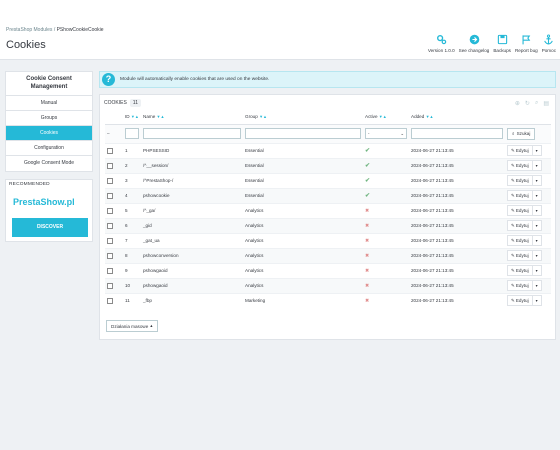 The image size is (560, 450). I want to click on filter-id-input, so click(132, 133).